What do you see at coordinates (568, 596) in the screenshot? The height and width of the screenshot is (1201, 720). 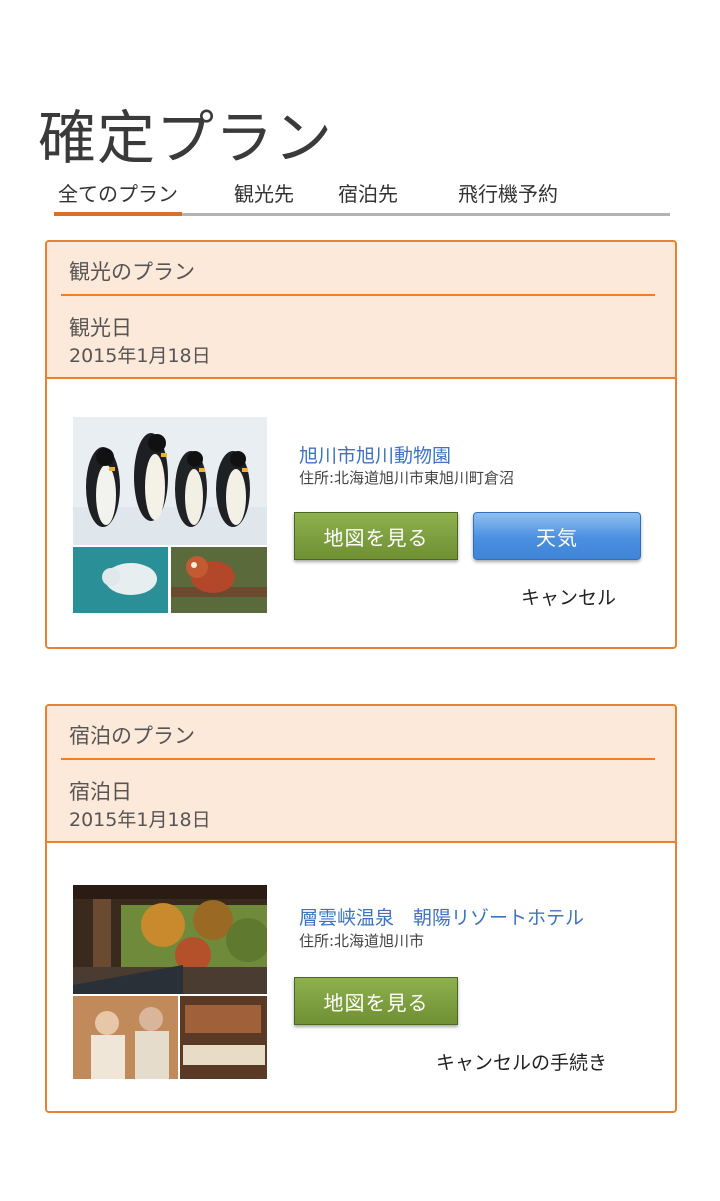 I see `sightseeing-cancel-link: キャンセル` at bounding box center [568, 596].